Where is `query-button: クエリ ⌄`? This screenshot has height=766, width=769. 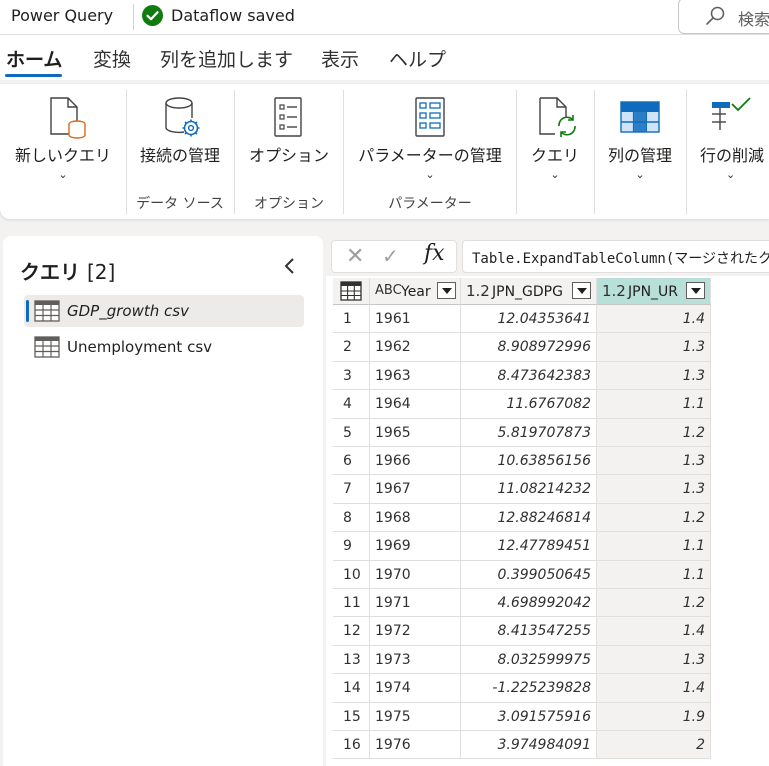
query-button: クエリ ⌄ is located at coordinates (555, 136).